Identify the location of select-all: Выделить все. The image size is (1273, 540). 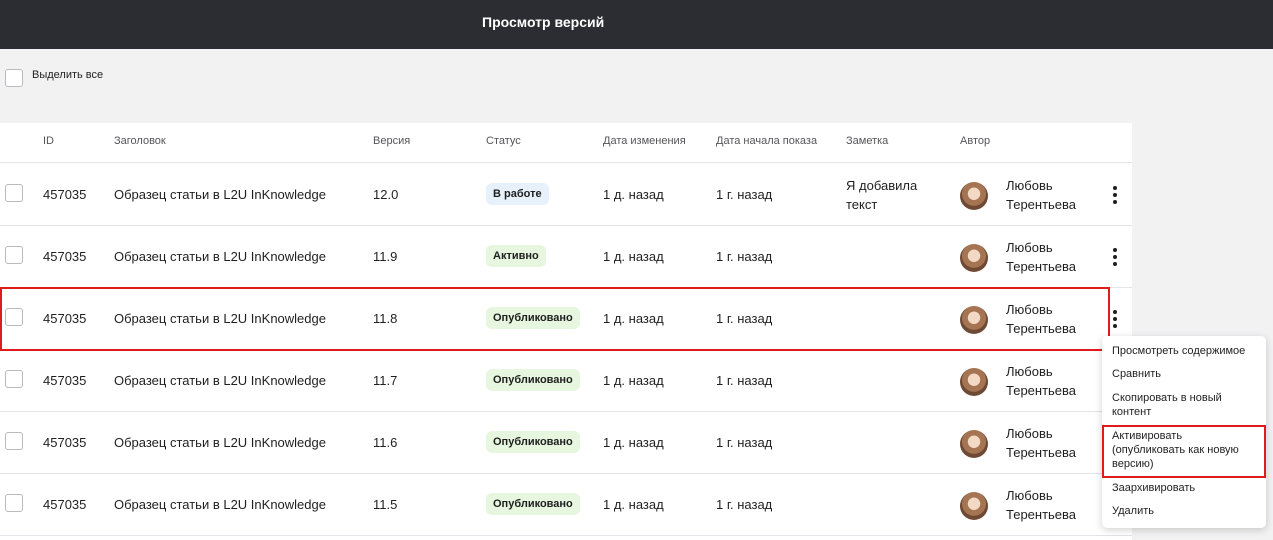
(54, 77).